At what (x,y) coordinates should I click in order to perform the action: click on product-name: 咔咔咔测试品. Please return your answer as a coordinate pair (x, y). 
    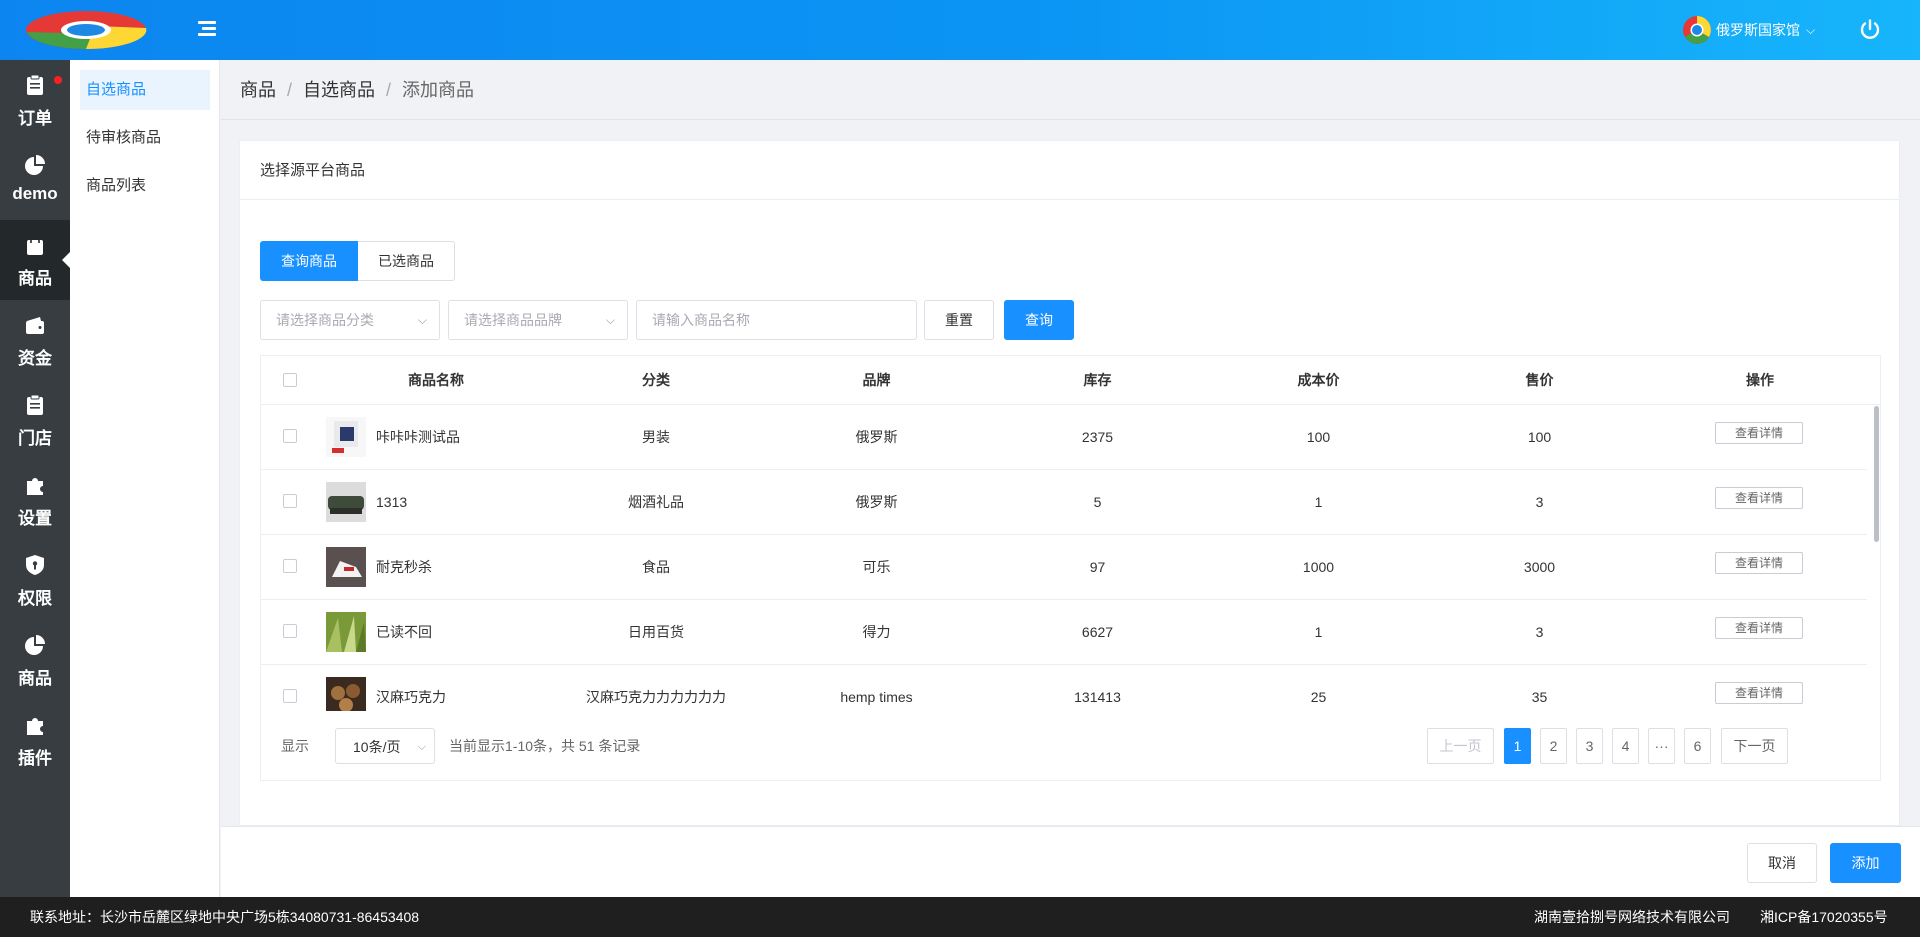
    Looking at the image, I should click on (418, 437).